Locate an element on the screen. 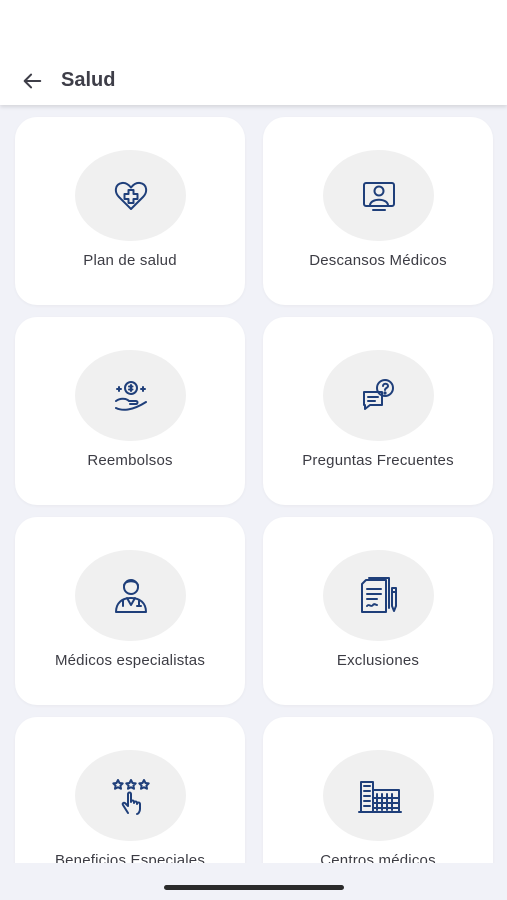 This screenshot has width=507, height=900. heart-plus-icon is located at coordinates (130, 195).